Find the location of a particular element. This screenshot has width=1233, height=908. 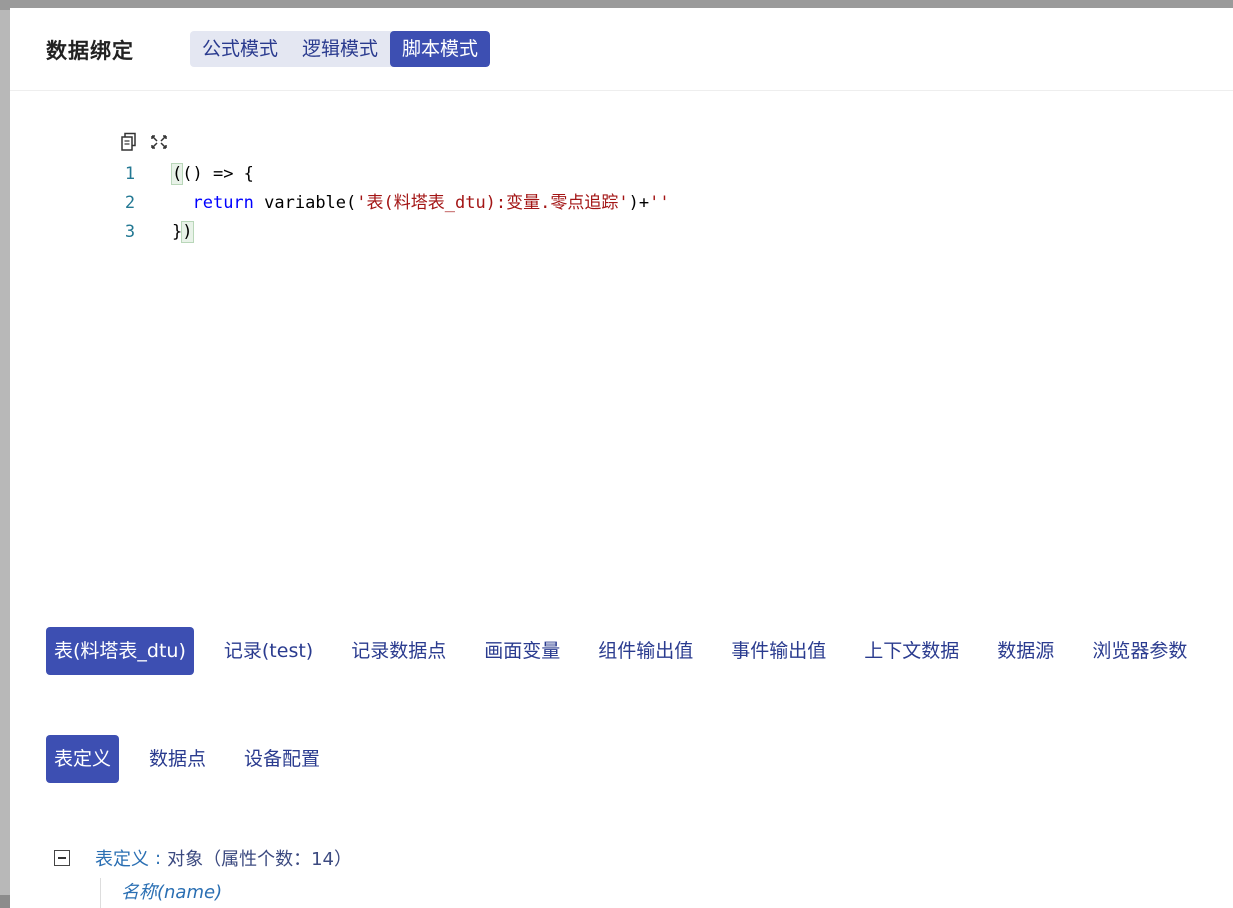

dialog-title: 数据绑定 is located at coordinates (90, 51).